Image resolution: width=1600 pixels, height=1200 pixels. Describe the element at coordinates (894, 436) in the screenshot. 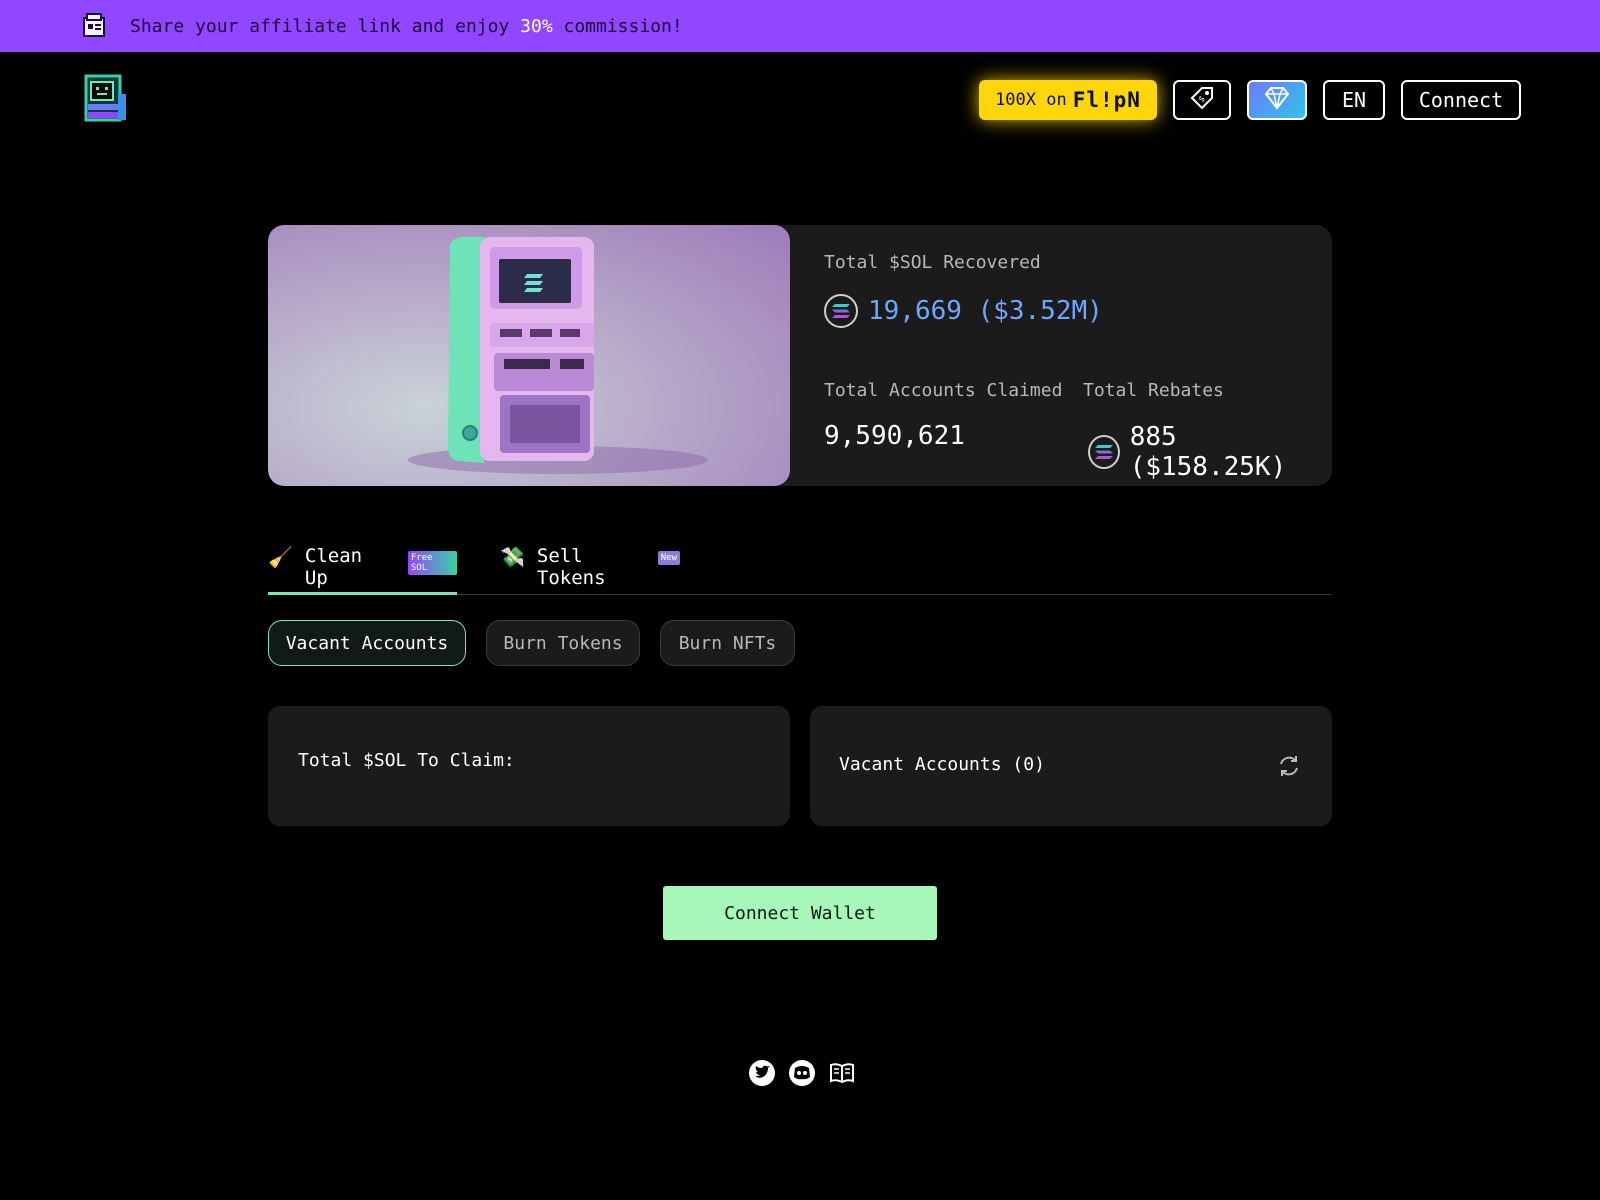

I see `accounts-claimed-value: 9,590,621` at that location.